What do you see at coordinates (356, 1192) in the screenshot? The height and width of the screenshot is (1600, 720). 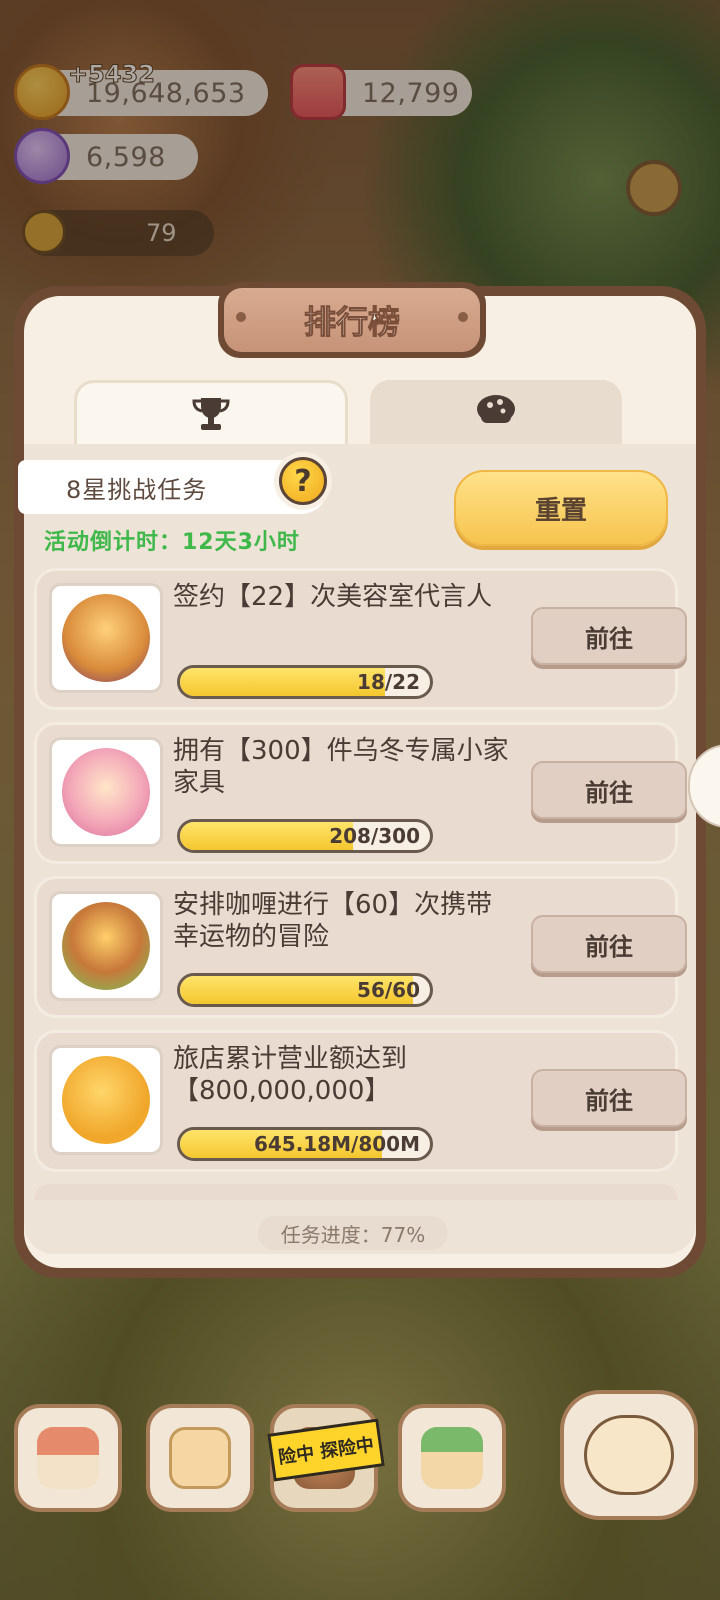 I see `next-task-card-edge` at bounding box center [356, 1192].